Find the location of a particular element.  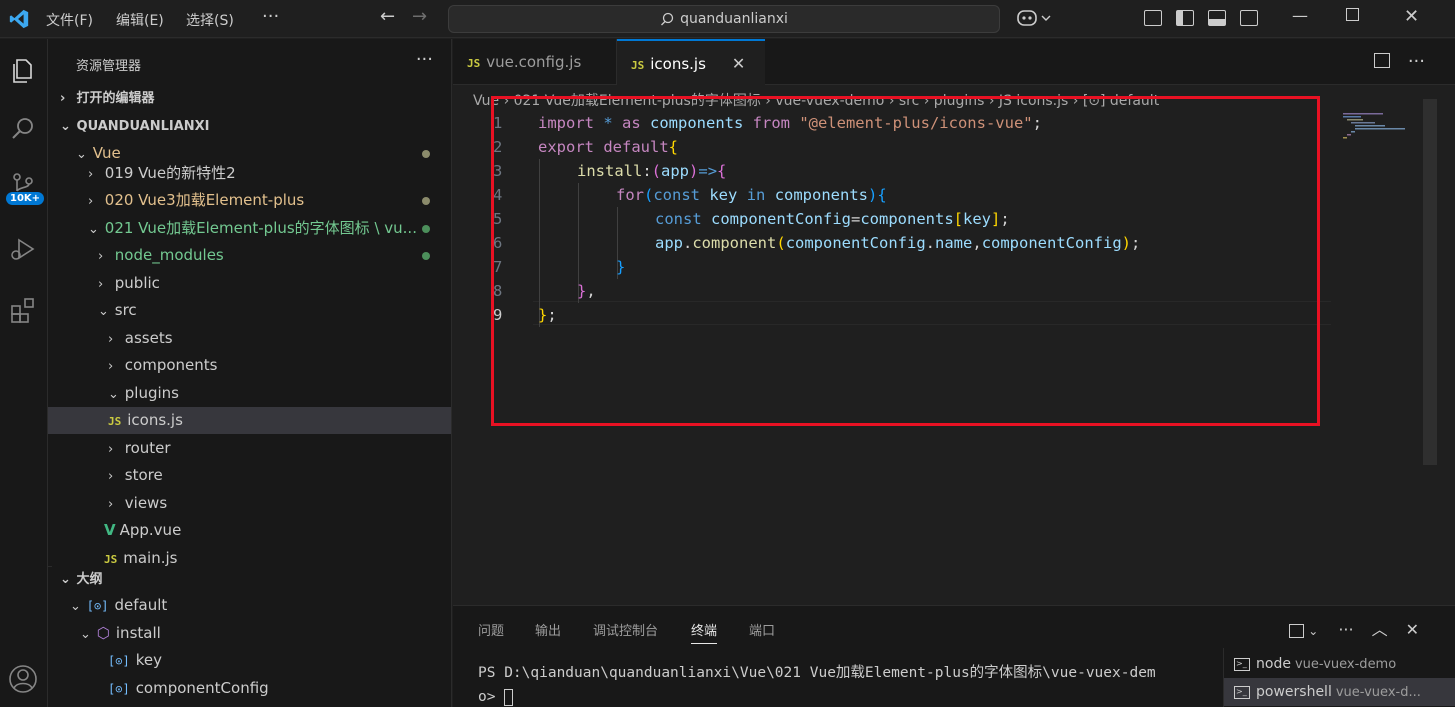

minimize-icon: — is located at coordinates (1300, 15).